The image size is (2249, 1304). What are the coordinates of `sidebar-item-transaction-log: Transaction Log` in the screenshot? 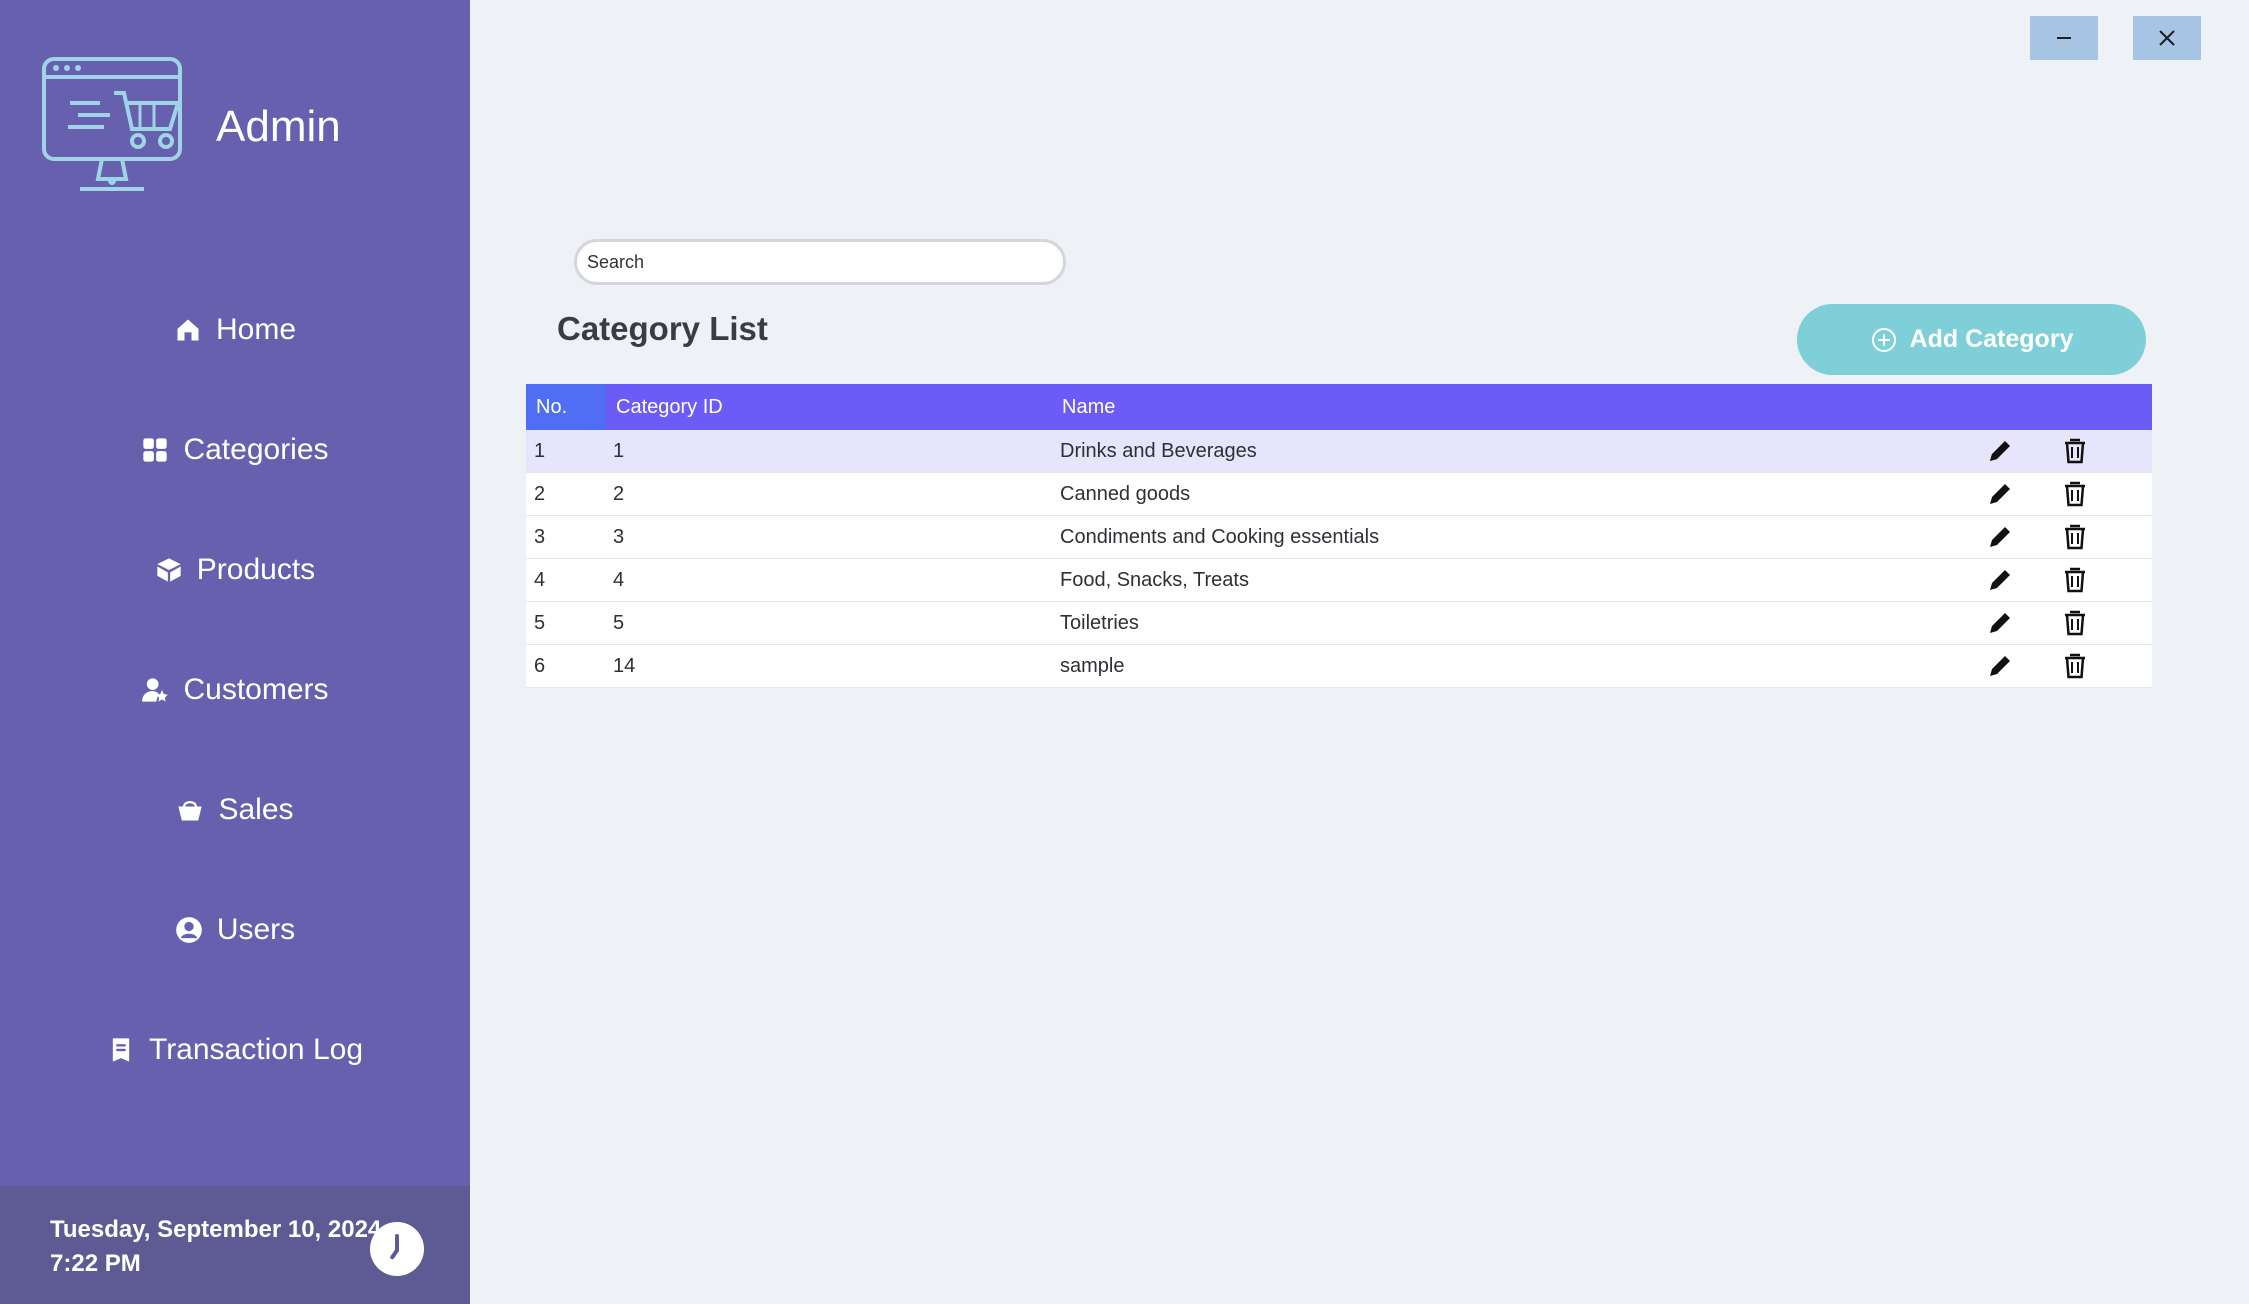 It's located at (235, 1050).